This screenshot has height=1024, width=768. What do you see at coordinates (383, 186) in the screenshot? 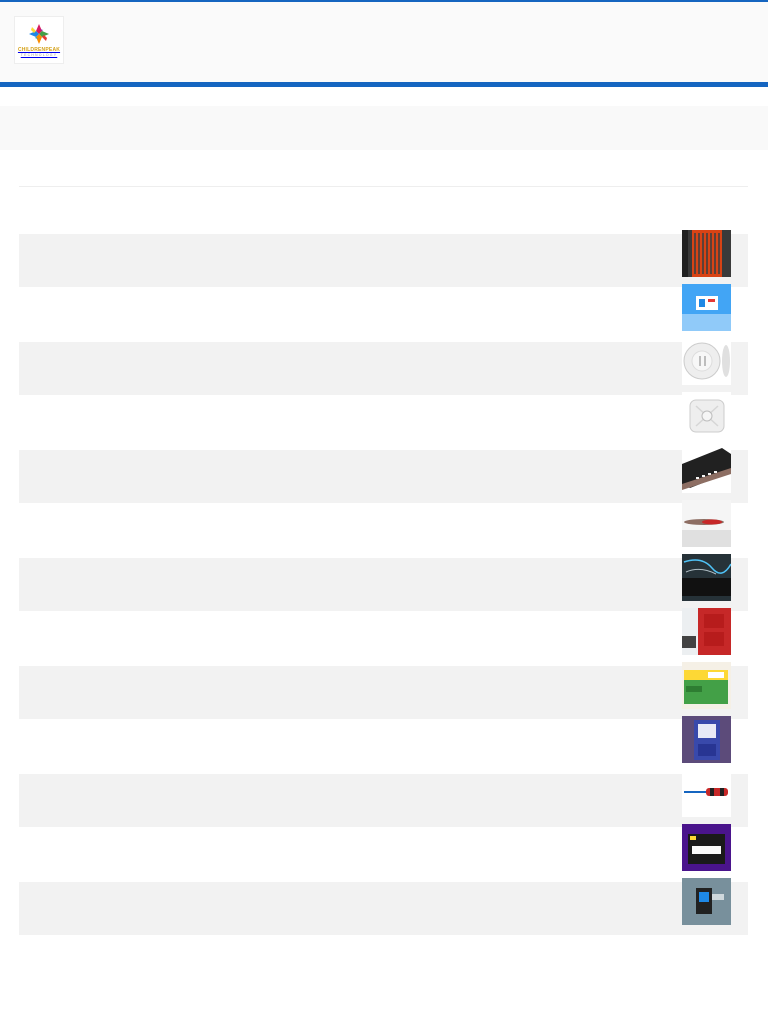
I see `content-divider` at bounding box center [383, 186].